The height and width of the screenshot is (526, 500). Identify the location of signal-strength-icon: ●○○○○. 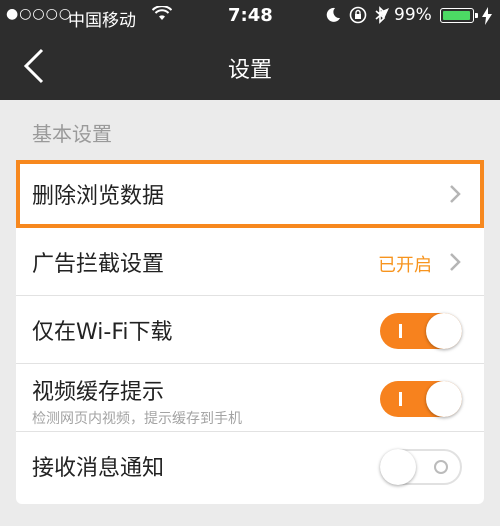
(39, 14).